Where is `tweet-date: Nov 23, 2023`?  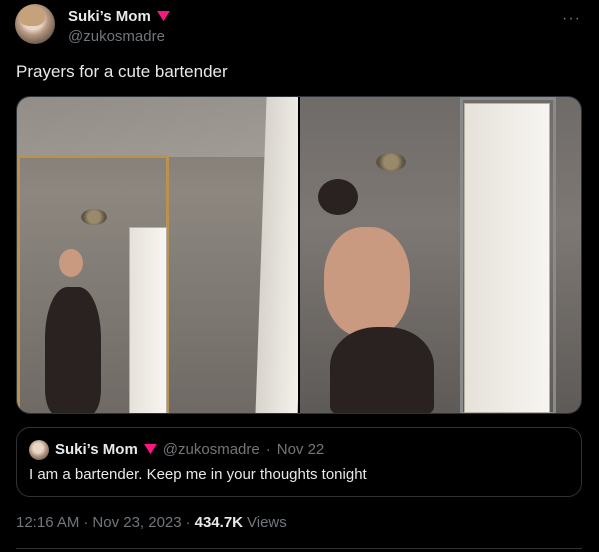
tweet-date: Nov 23, 2023 is located at coordinates (136, 522).